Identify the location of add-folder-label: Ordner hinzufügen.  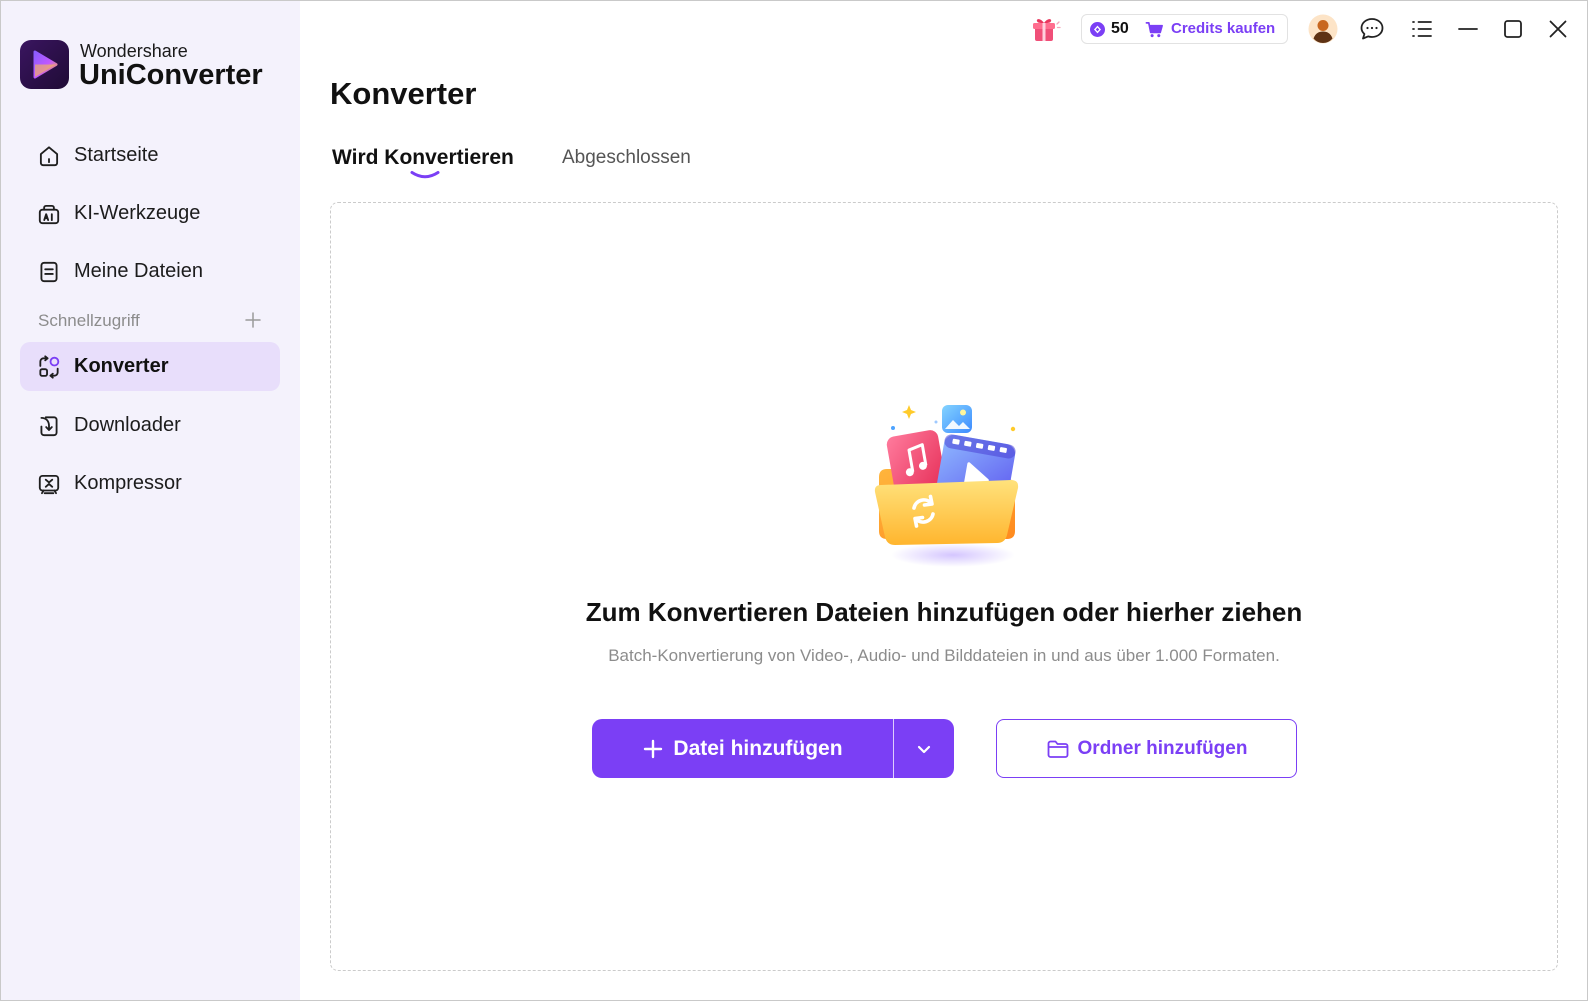
(1162, 748).